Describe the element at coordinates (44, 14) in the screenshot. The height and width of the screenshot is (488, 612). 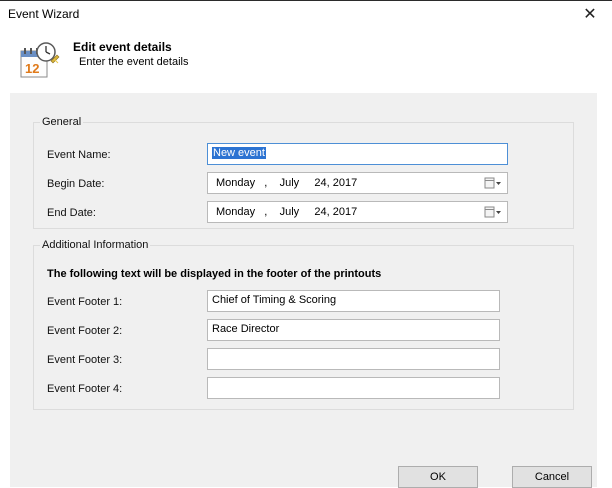
I see `window-title: Event Wizard` at that location.